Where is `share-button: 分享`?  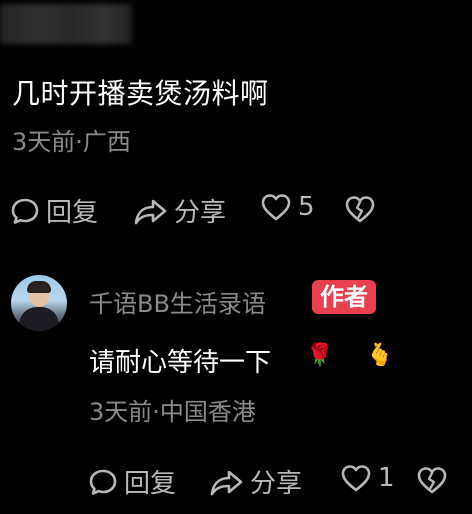
share-button: 分享 is located at coordinates (180, 210).